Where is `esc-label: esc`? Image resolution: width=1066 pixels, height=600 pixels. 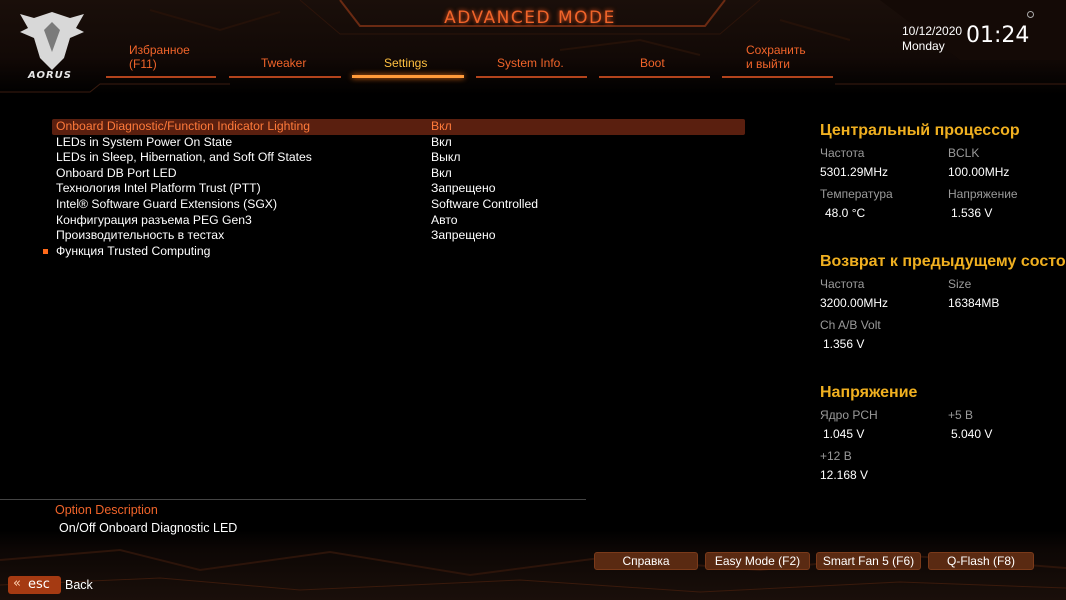 esc-label: esc is located at coordinates (39, 584).